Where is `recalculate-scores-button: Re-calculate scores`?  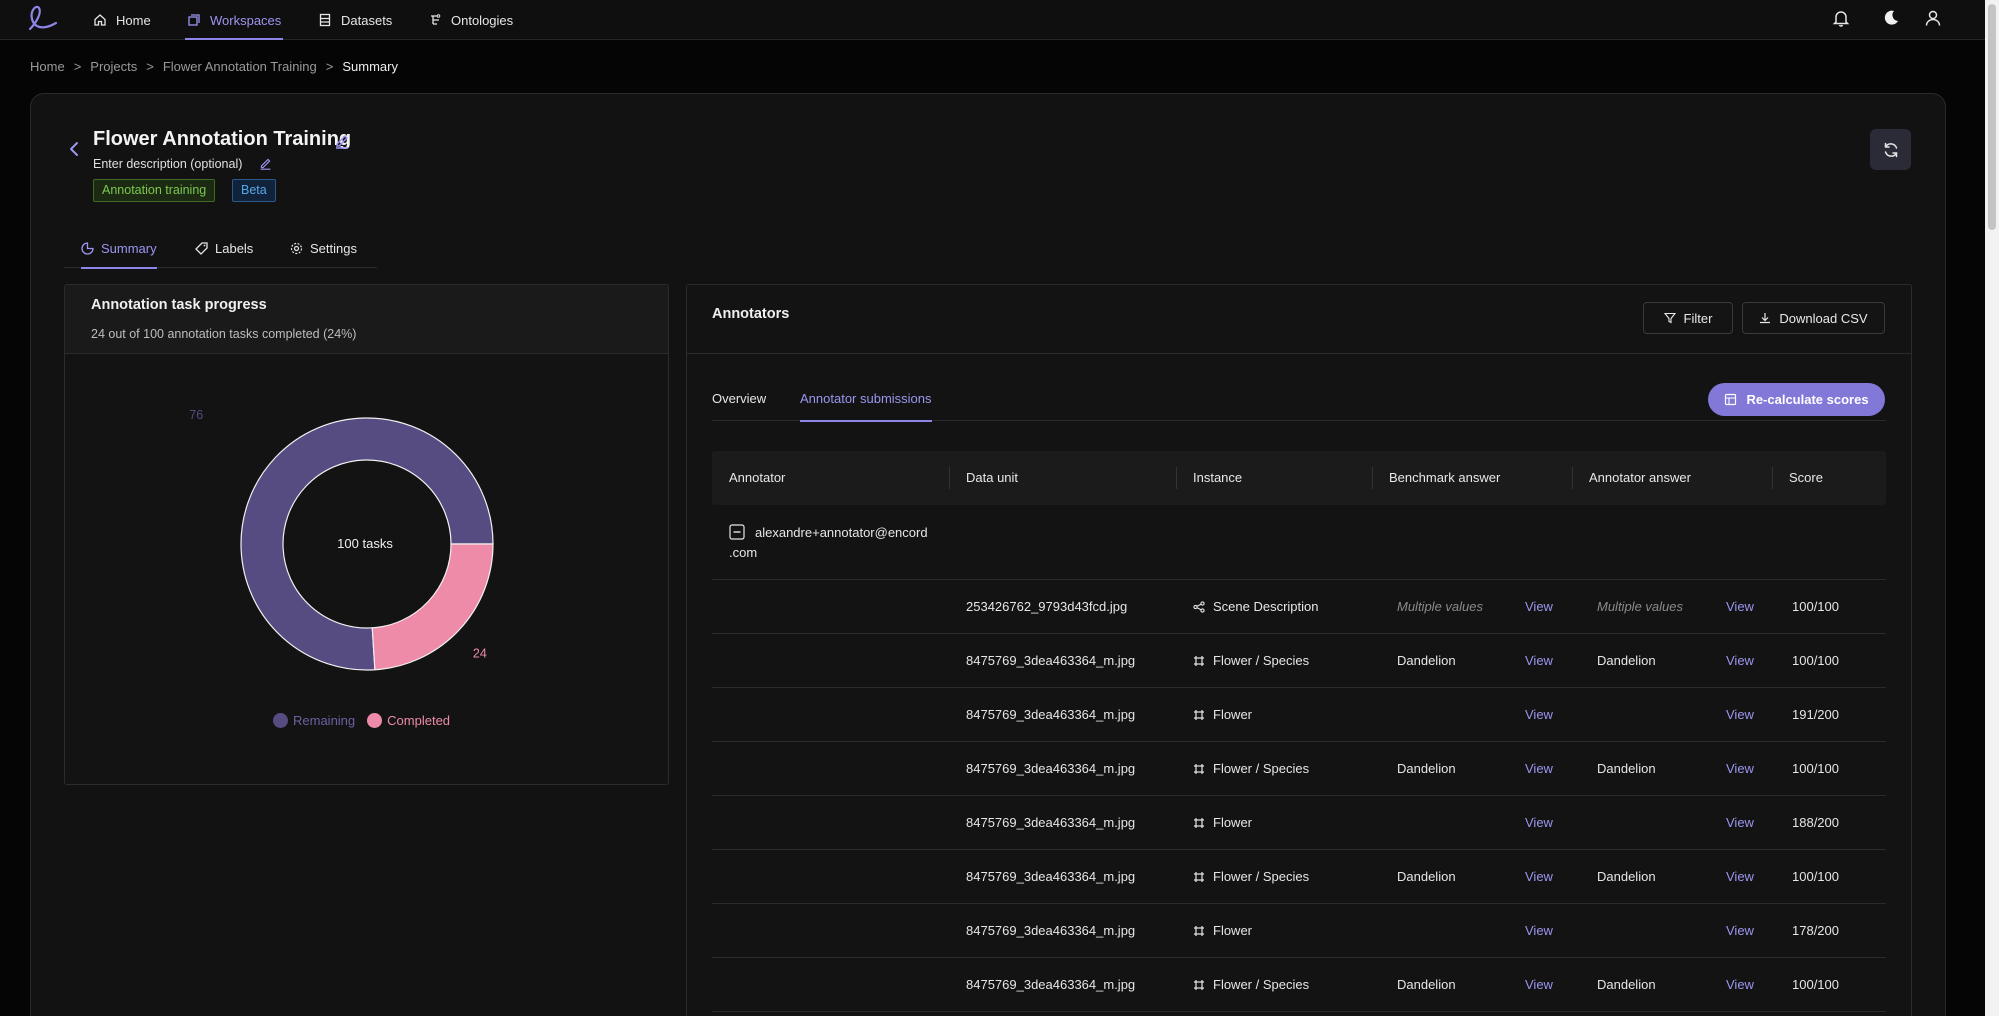
recalculate-scores-button: Re-calculate scores is located at coordinates (1796, 399).